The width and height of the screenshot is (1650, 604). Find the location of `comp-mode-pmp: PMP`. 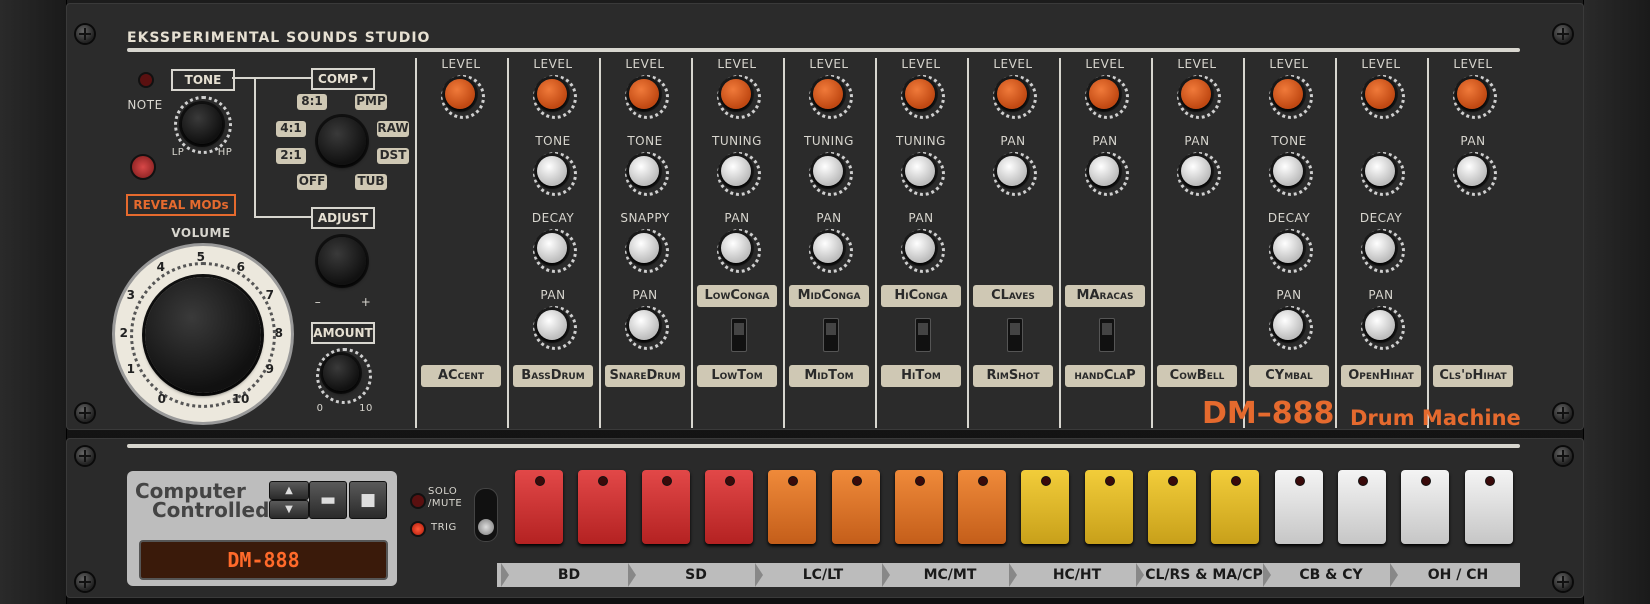

comp-mode-pmp: PMP is located at coordinates (371, 102).